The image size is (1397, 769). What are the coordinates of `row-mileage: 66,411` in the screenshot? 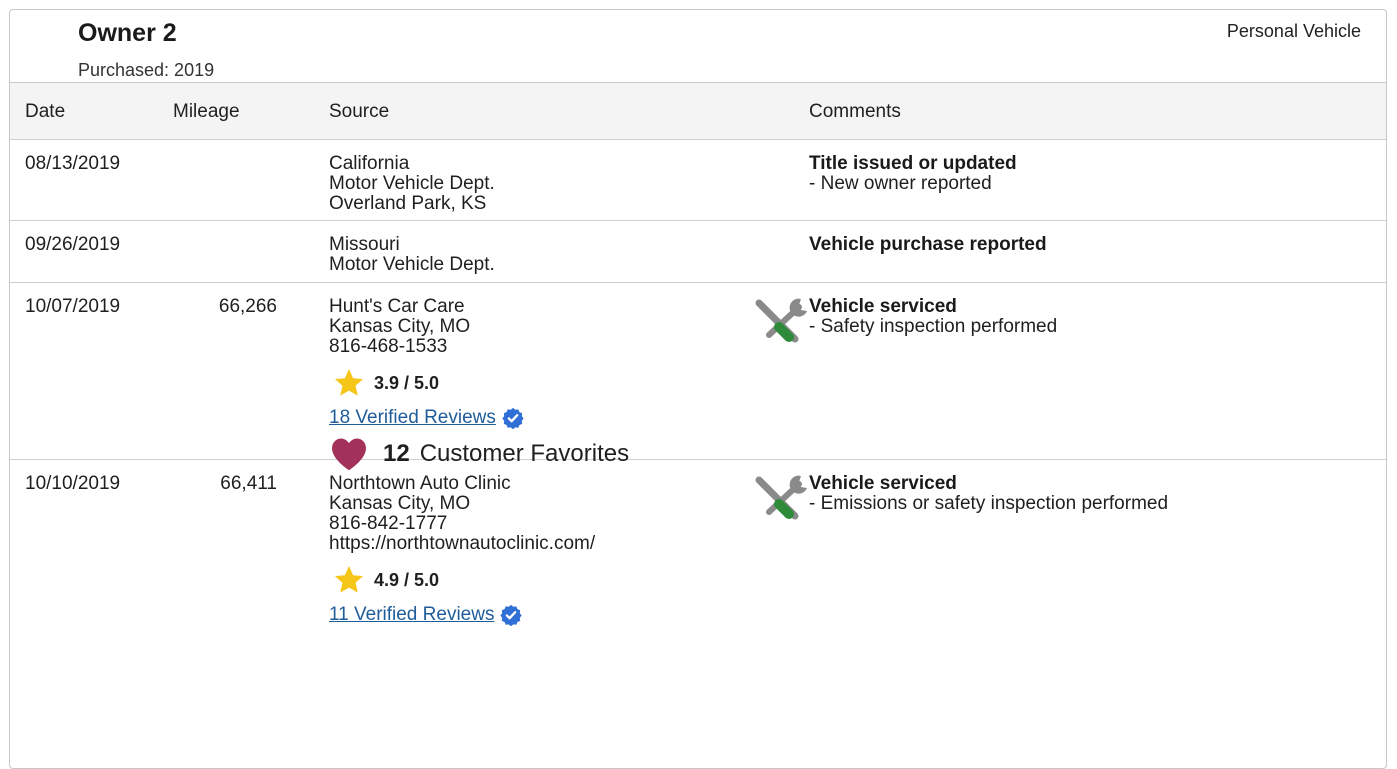 It's located at (248, 483).